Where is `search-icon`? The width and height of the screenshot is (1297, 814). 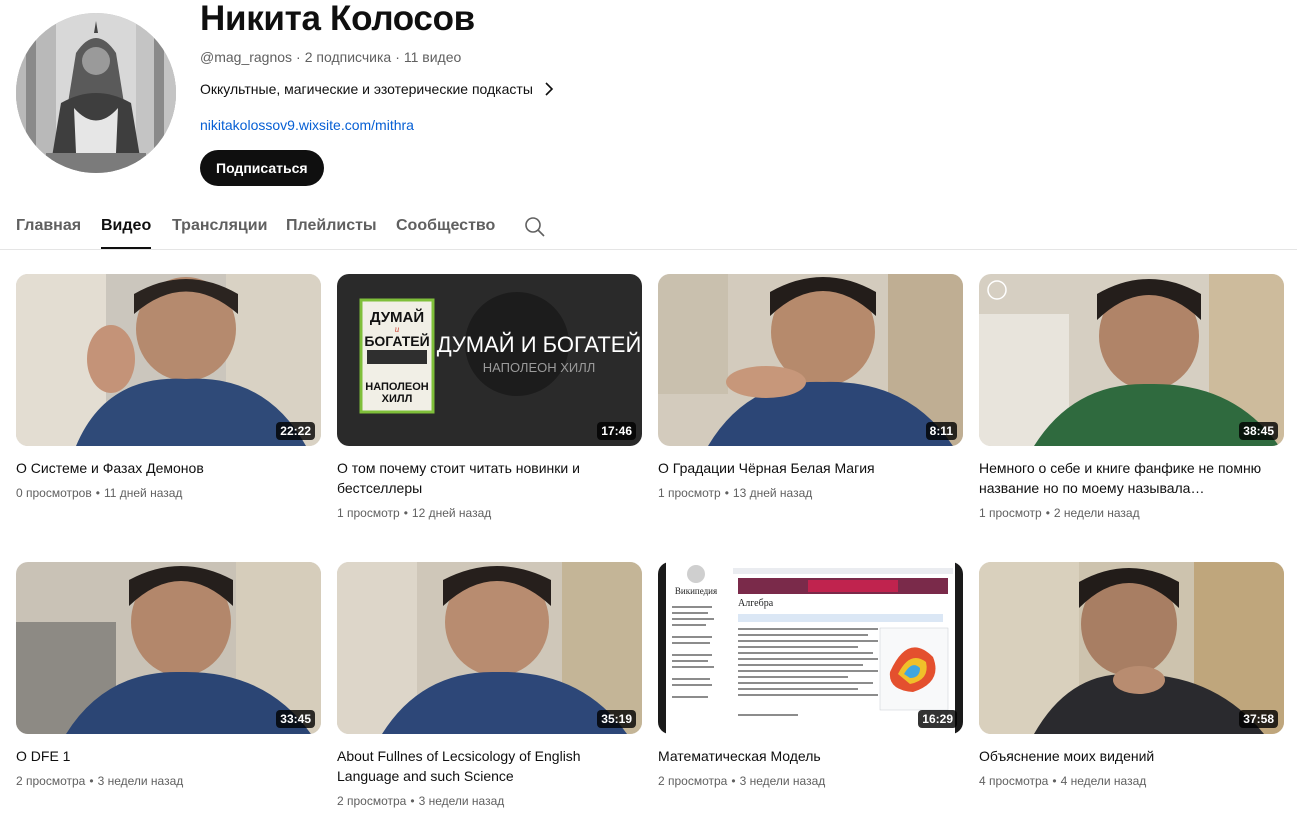 search-icon is located at coordinates (535, 227).